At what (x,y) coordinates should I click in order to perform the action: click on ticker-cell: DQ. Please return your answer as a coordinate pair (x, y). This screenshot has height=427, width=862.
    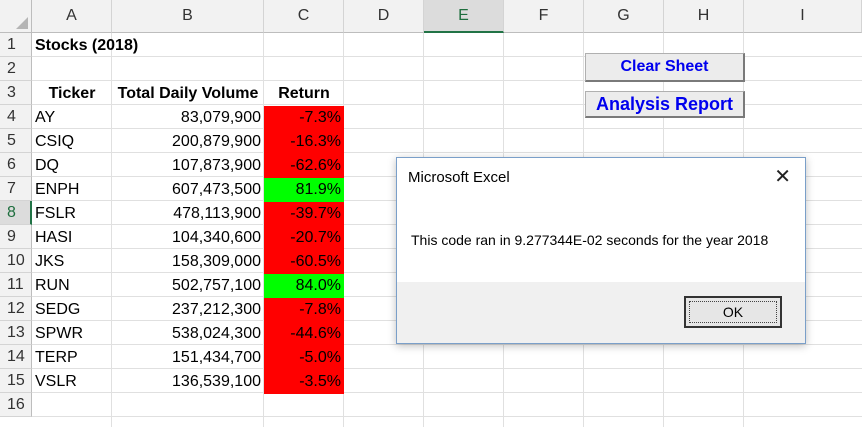
    Looking at the image, I should click on (72, 166).